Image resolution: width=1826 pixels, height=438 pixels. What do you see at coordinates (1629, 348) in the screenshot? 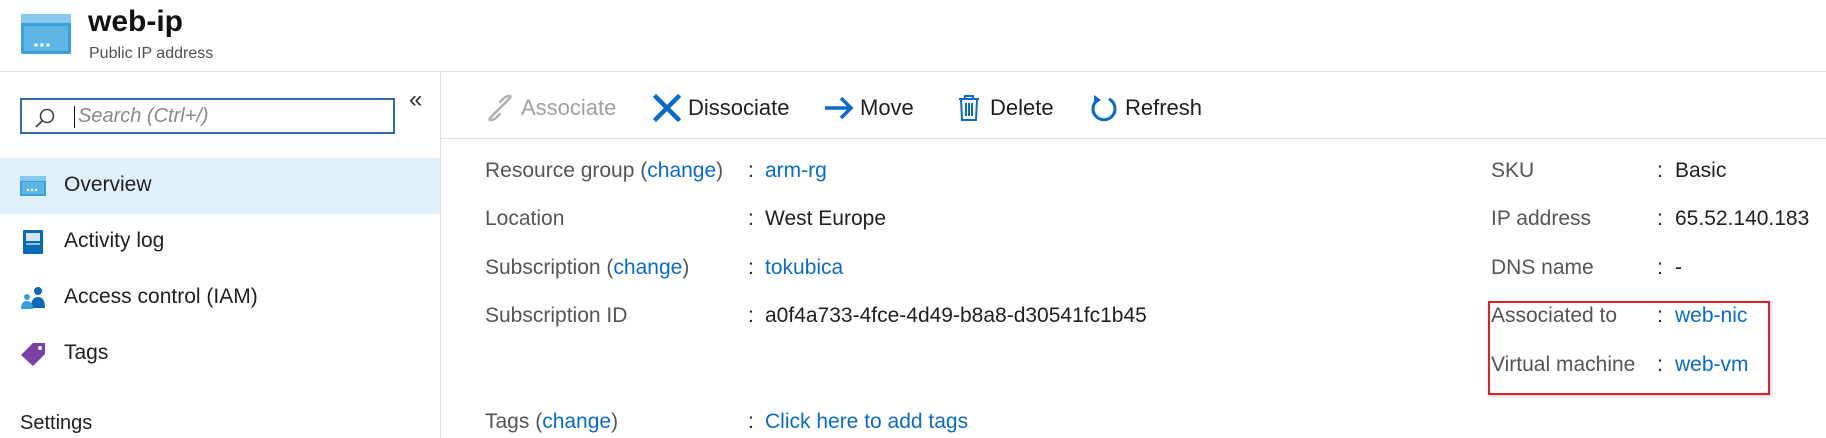
I see `highlight-box` at bounding box center [1629, 348].